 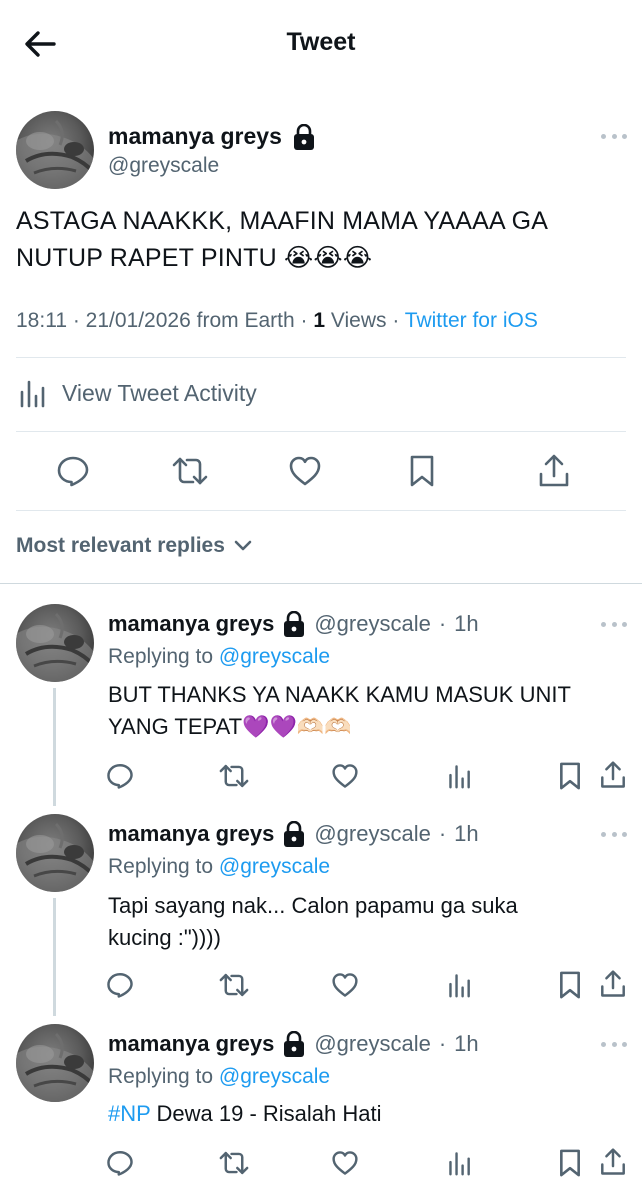 I want to click on tweet-source-link: Twitter for iOS, so click(x=471, y=320).